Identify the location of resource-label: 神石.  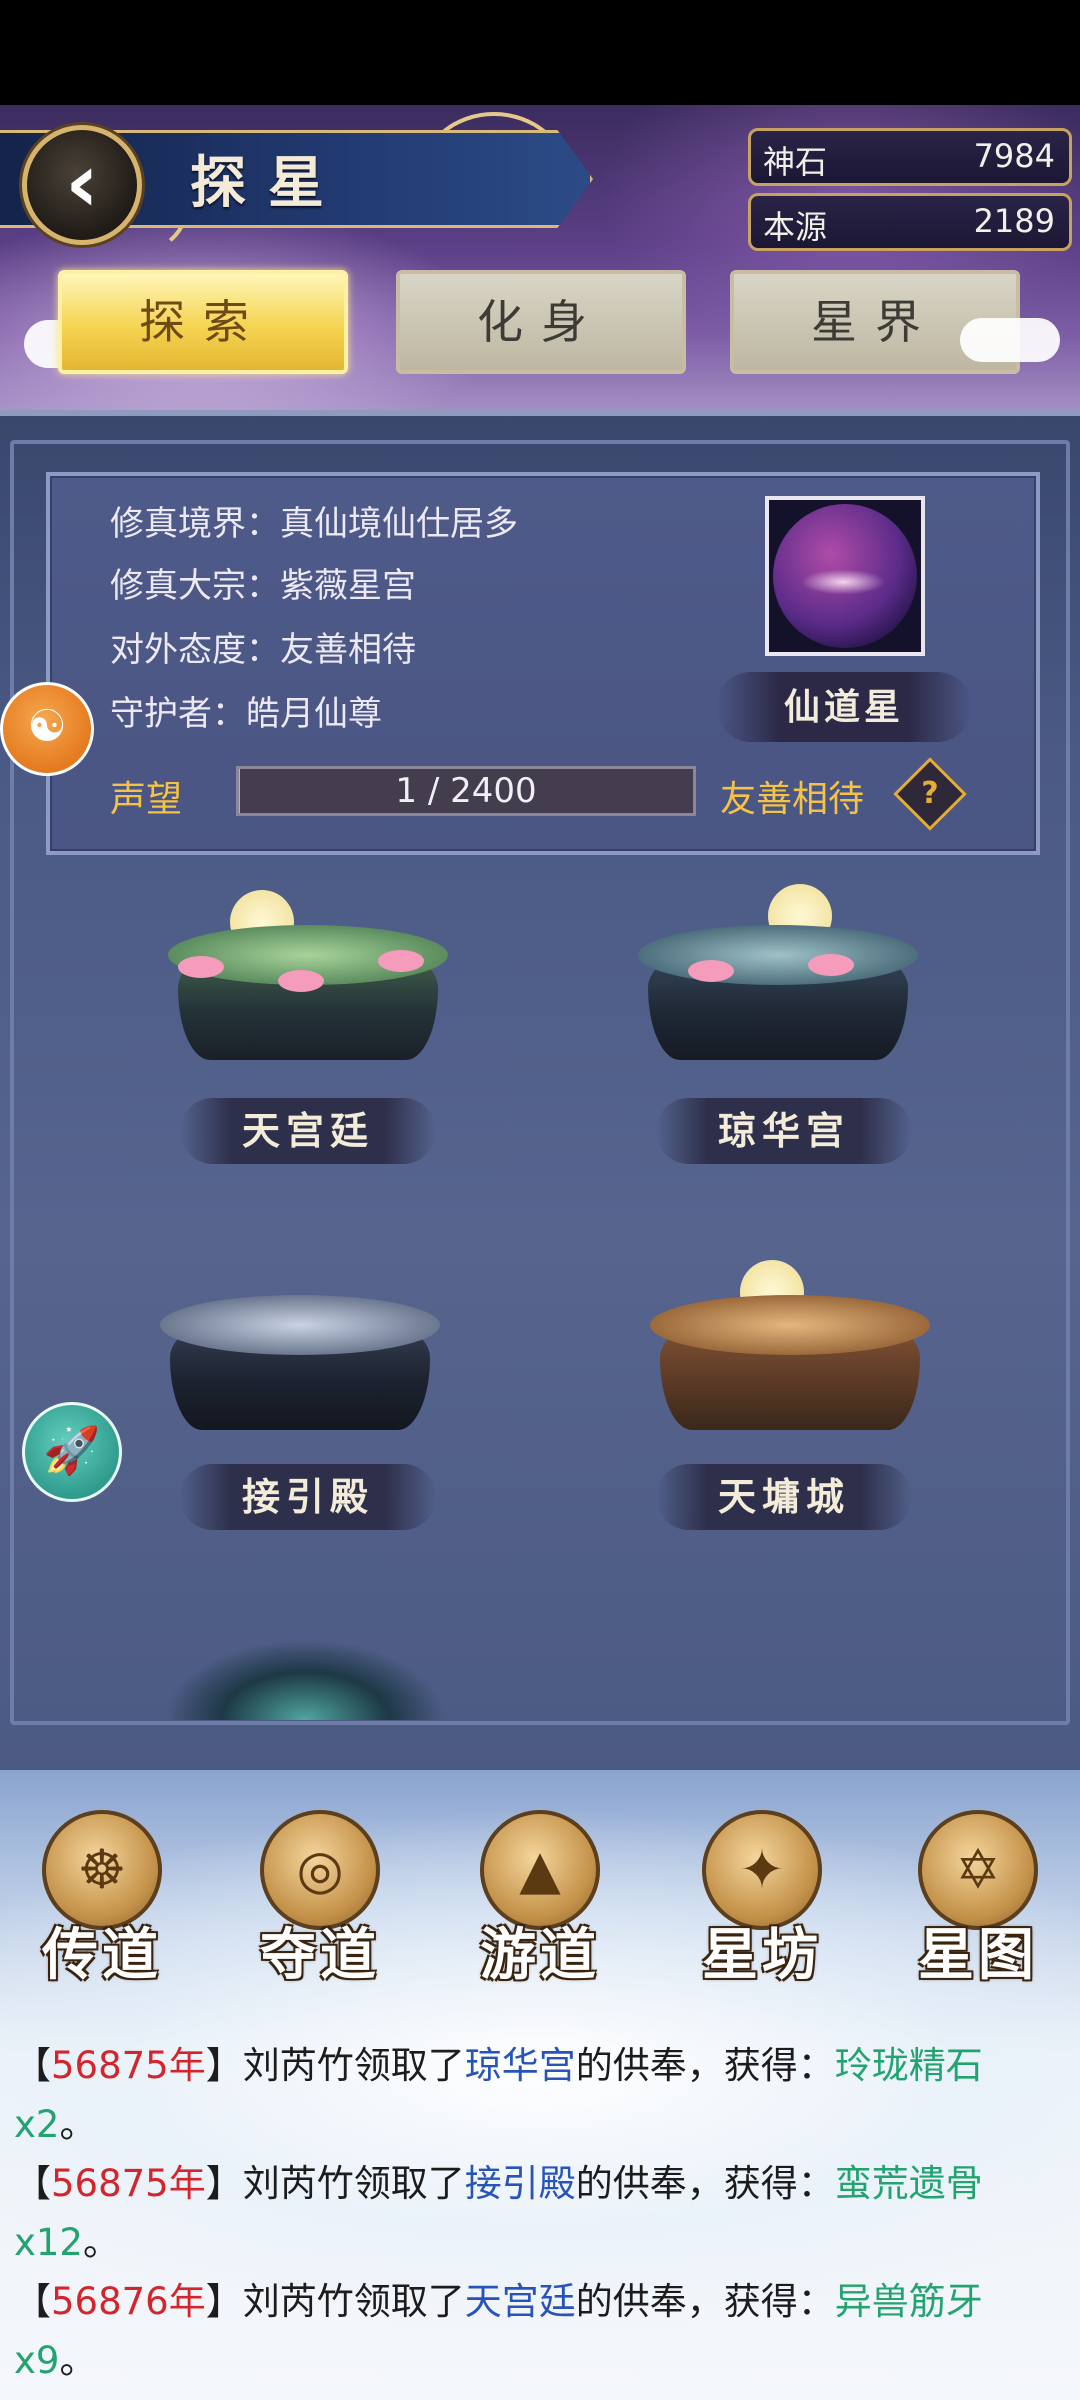
(795, 162).